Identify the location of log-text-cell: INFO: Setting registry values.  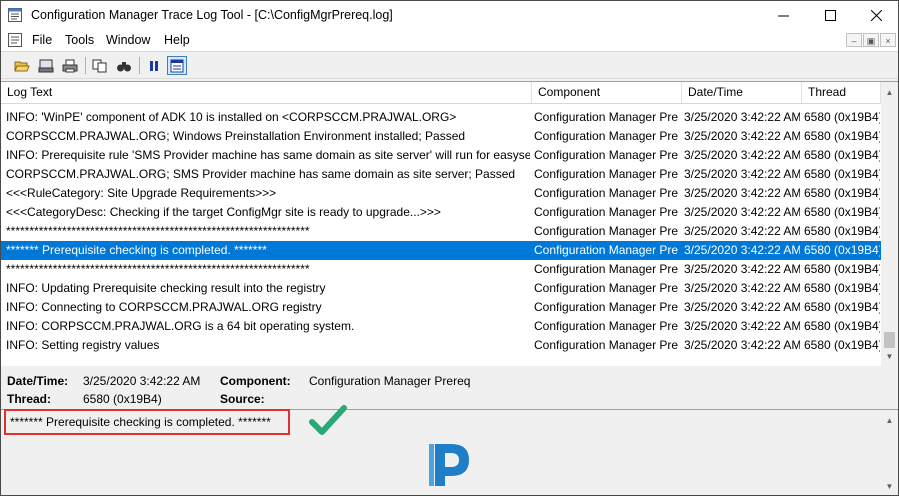
(83, 345).